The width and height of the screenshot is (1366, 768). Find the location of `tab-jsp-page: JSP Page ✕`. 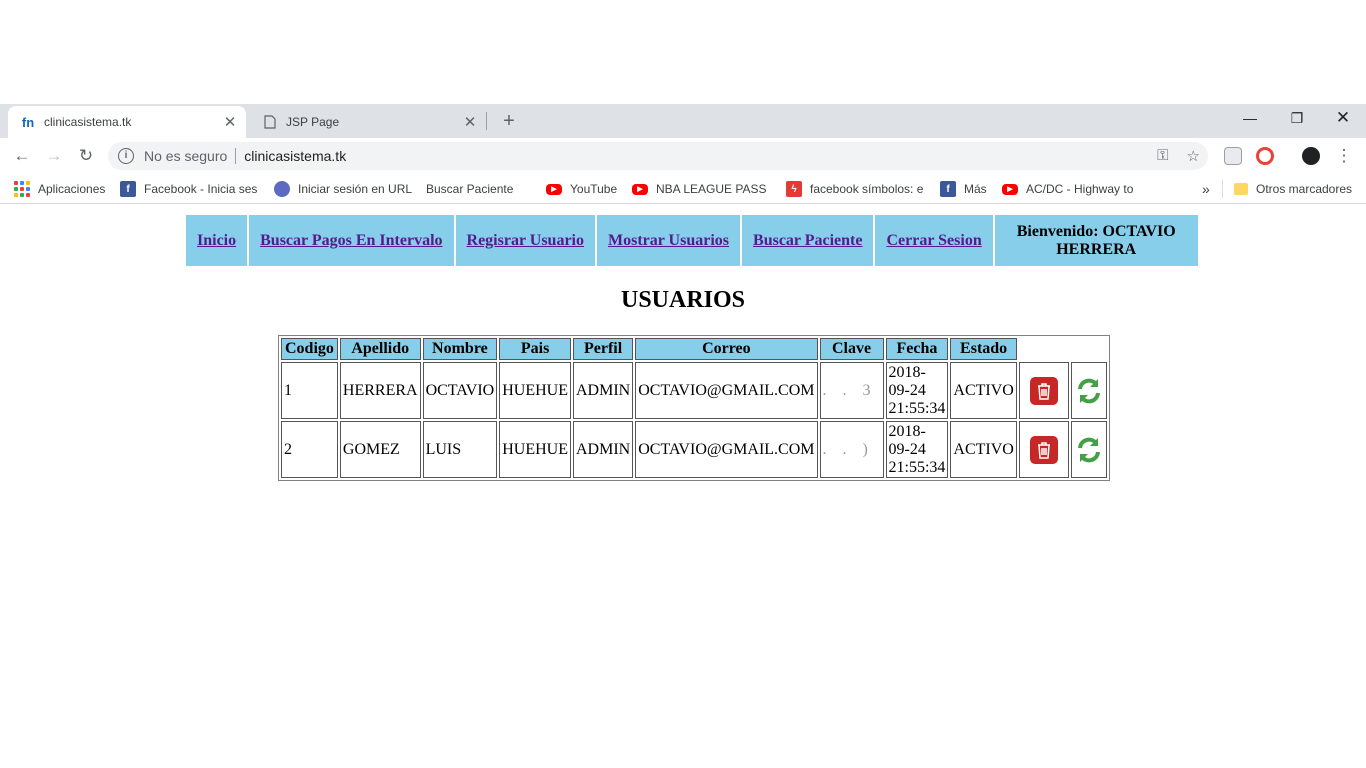

tab-jsp-page: JSP Page ✕ is located at coordinates (368, 122).